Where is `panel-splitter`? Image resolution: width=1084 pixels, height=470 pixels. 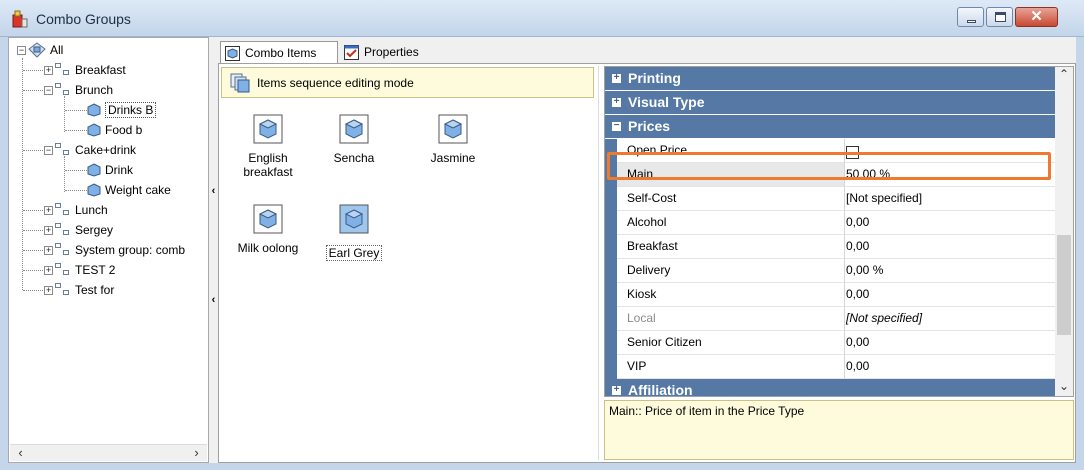 panel-splitter is located at coordinates (600, 263).